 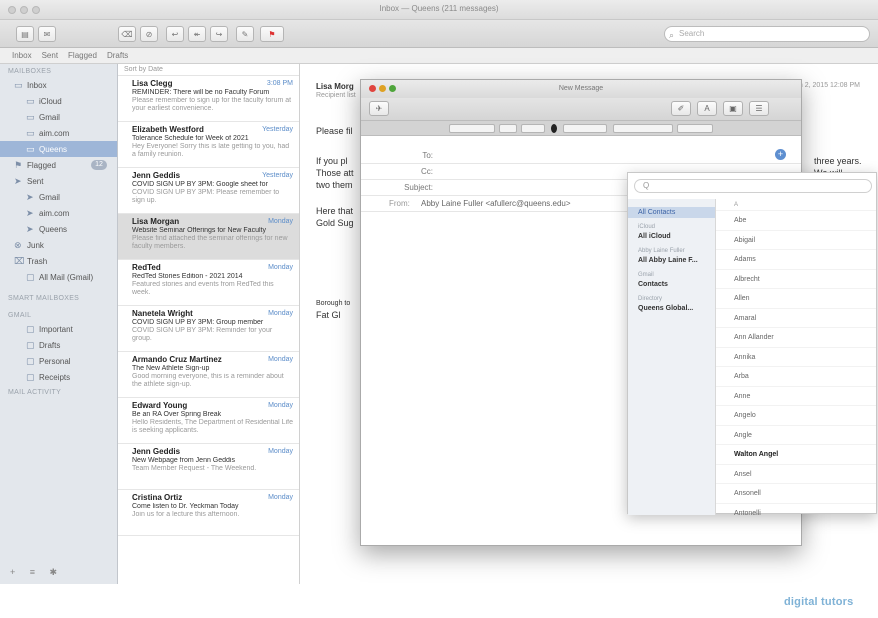 What do you see at coordinates (796, 357) in the screenshot?
I see `contact-name-item: Annika` at bounding box center [796, 357].